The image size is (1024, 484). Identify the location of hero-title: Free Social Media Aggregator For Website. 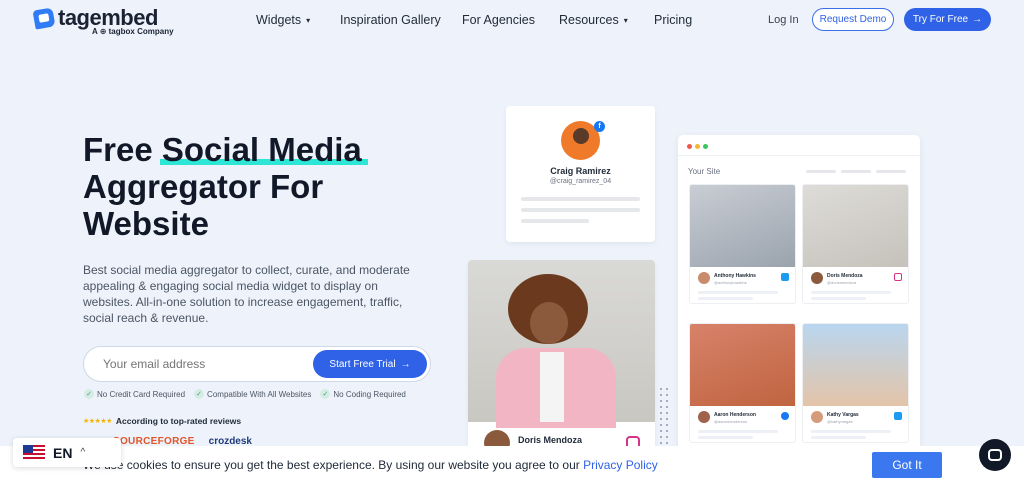
(248, 186).